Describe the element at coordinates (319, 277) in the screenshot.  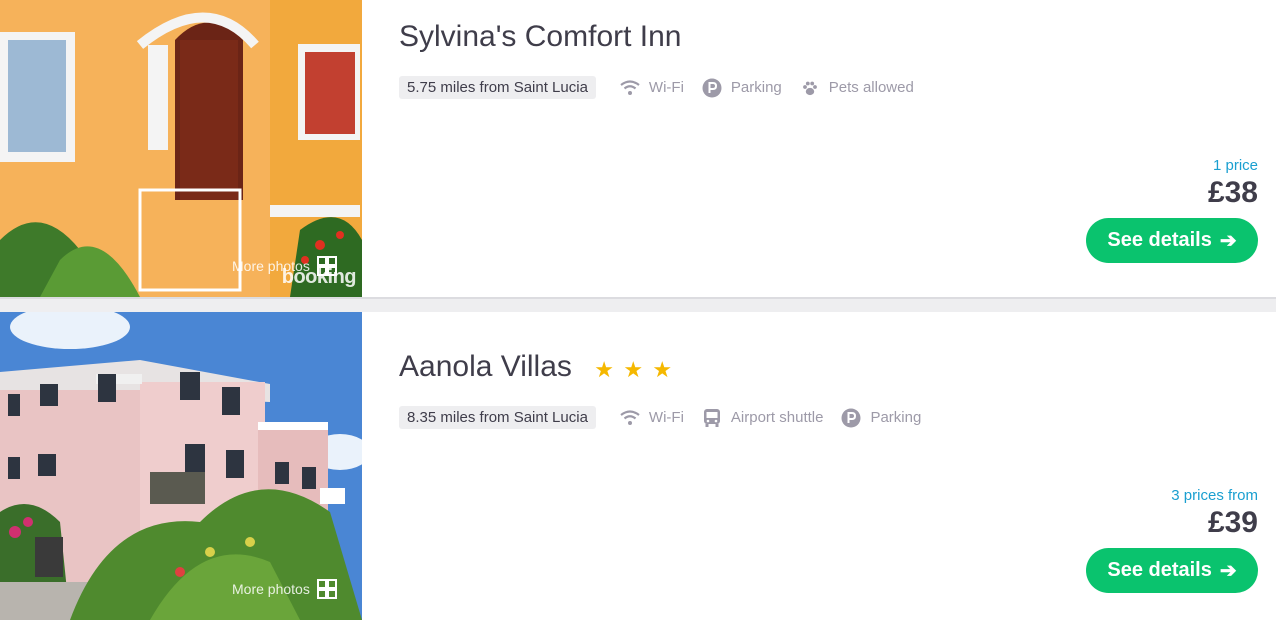
I see `booking-watermark: booking` at that location.